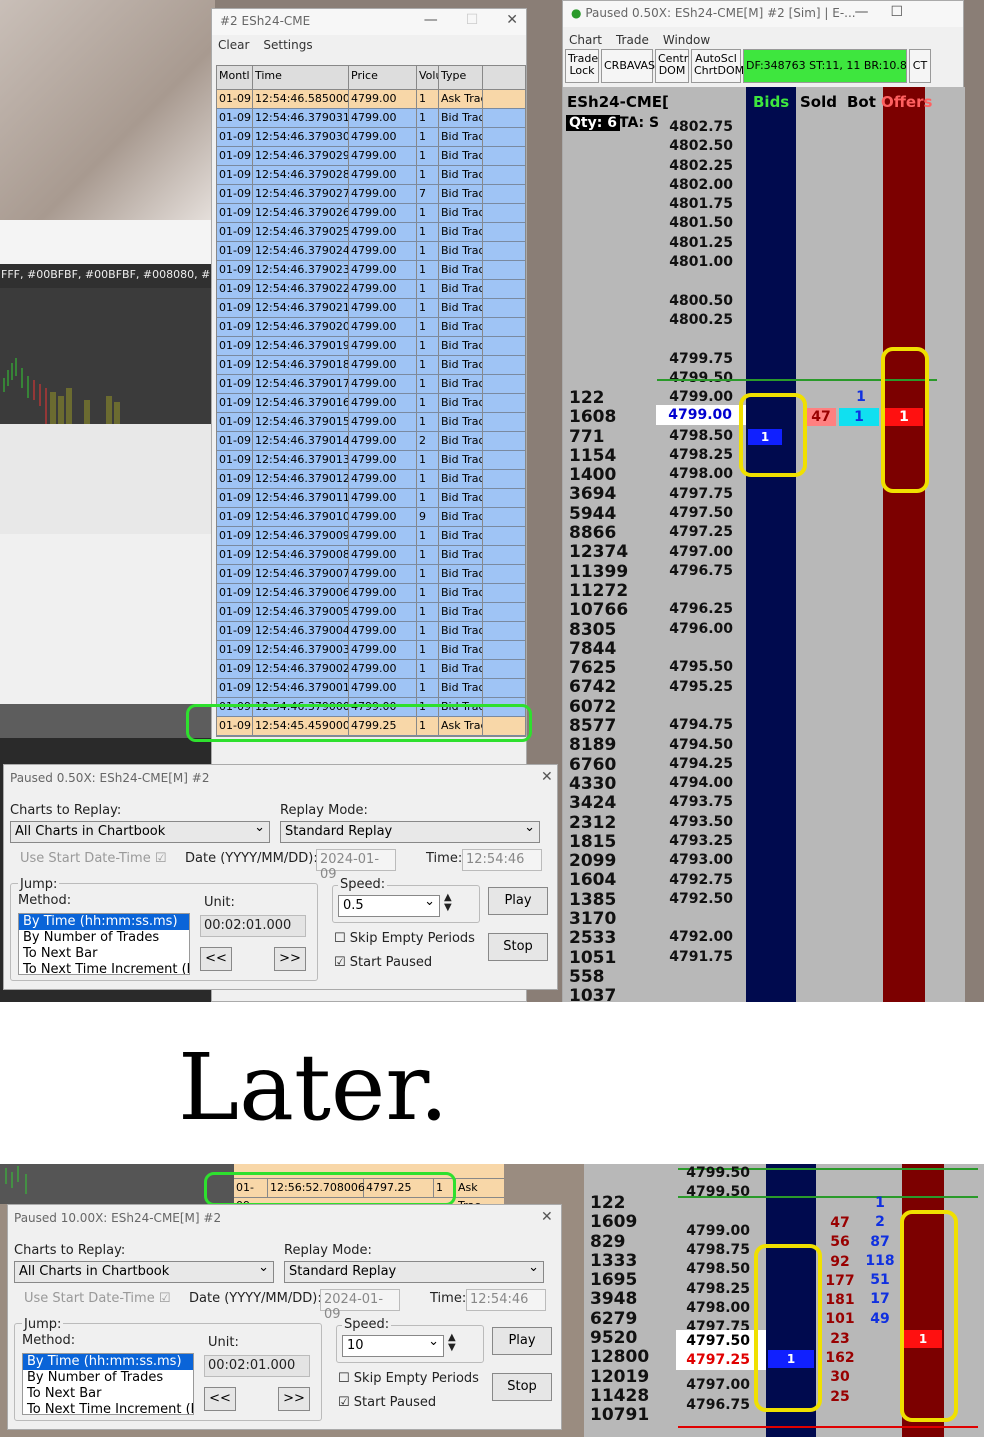 The width and height of the screenshot is (984, 1437). I want to click on bids-column, so click(771, 544).